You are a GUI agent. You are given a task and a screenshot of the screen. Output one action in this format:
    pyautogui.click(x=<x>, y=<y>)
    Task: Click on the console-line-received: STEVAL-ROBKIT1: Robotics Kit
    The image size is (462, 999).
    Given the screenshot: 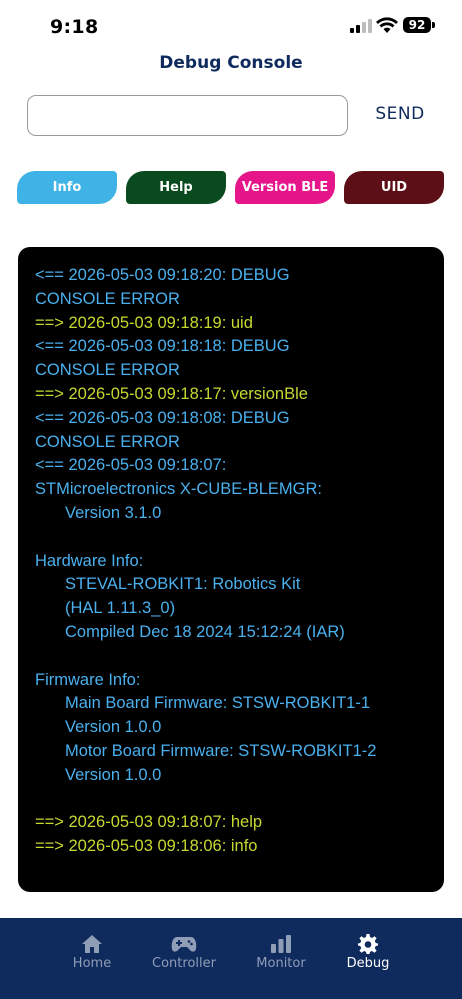 What is the action you would take?
    pyautogui.click(x=183, y=584)
    